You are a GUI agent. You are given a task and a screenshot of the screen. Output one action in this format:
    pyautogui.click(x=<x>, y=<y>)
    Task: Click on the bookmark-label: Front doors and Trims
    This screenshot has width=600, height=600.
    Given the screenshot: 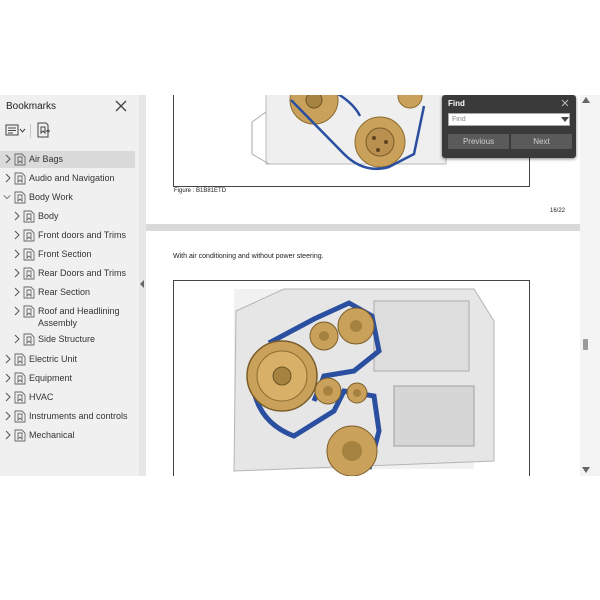 What is the action you would take?
    pyautogui.click(x=82, y=235)
    